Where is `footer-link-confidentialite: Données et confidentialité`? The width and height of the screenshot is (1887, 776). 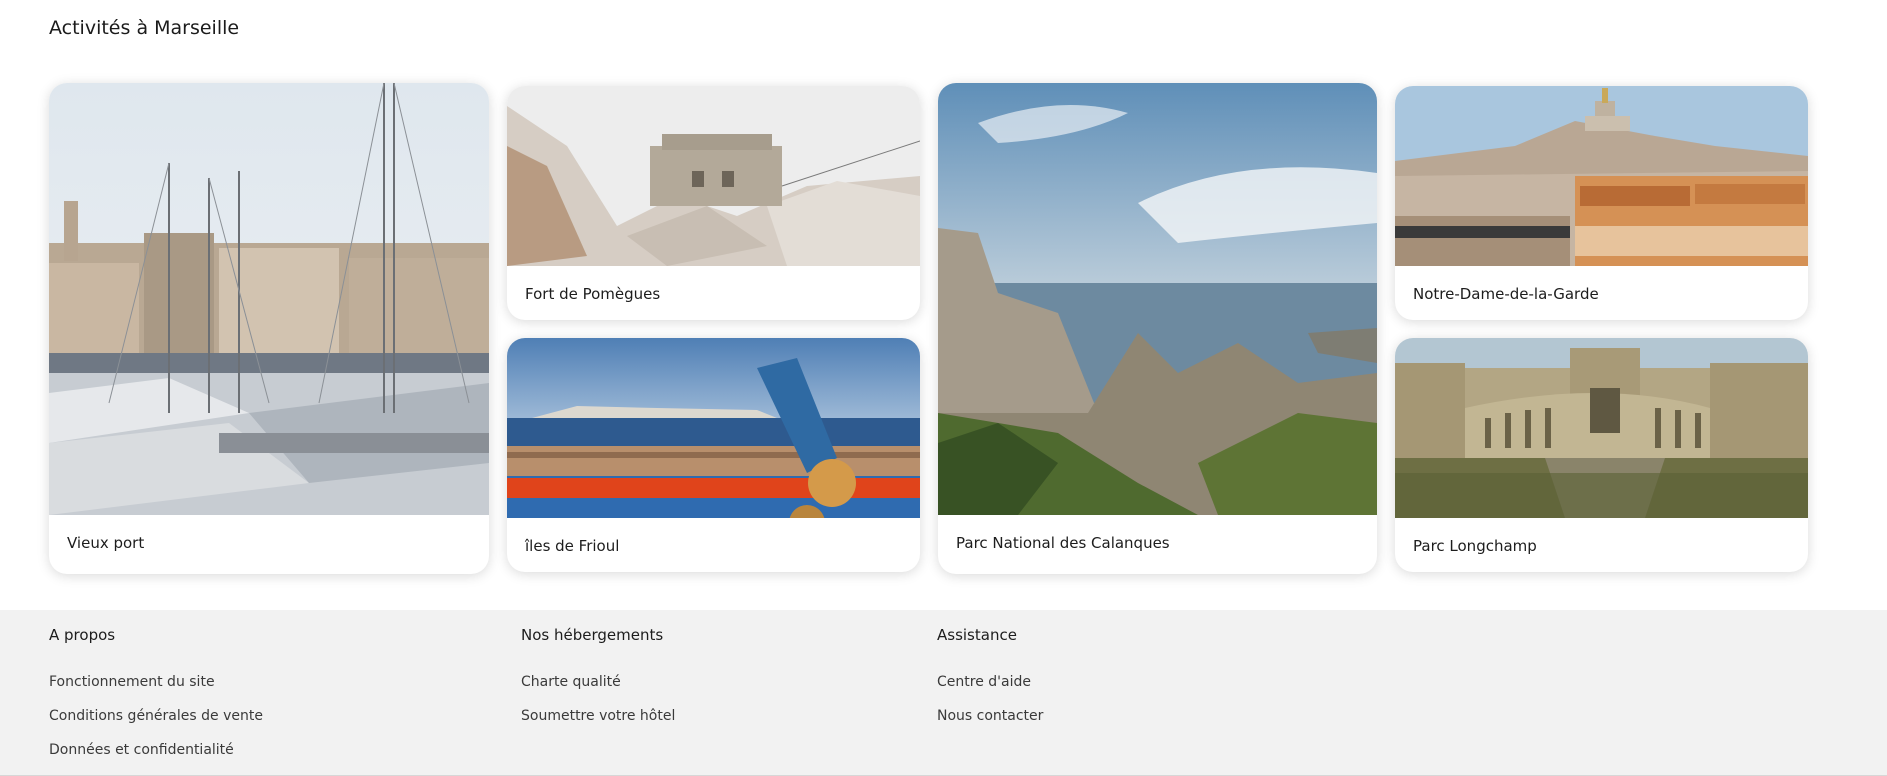 footer-link-confidentialite: Données et confidentialité is located at coordinates (141, 750).